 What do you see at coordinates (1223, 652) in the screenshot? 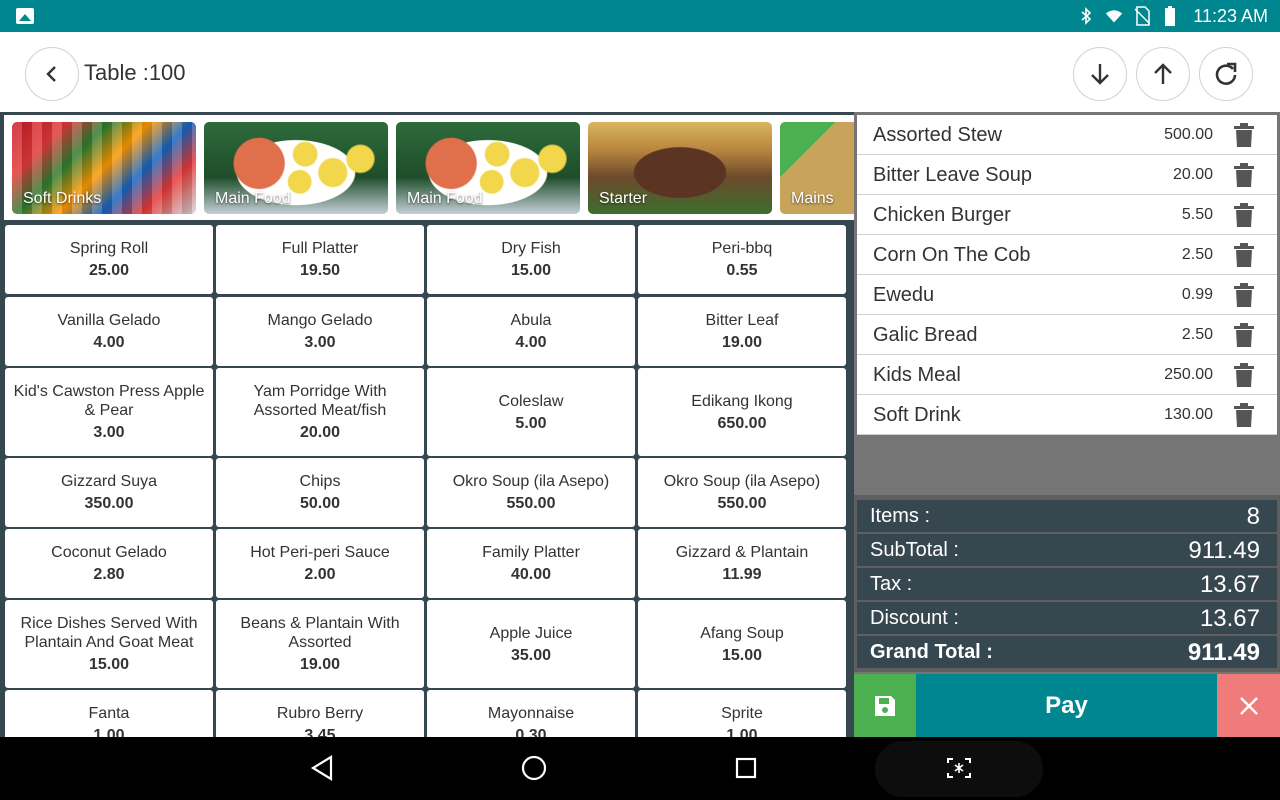
I see `total-value: 911.49` at bounding box center [1223, 652].